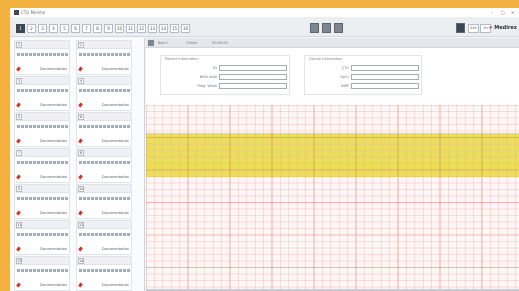 Image resolution: width=519 pixels, height=291 pixels. I want to click on birth-date-input, so click(253, 77).